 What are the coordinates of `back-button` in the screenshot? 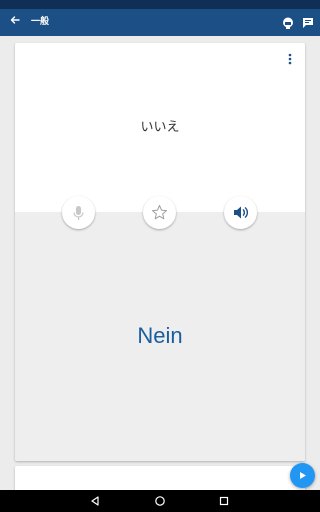 It's located at (15, 22).